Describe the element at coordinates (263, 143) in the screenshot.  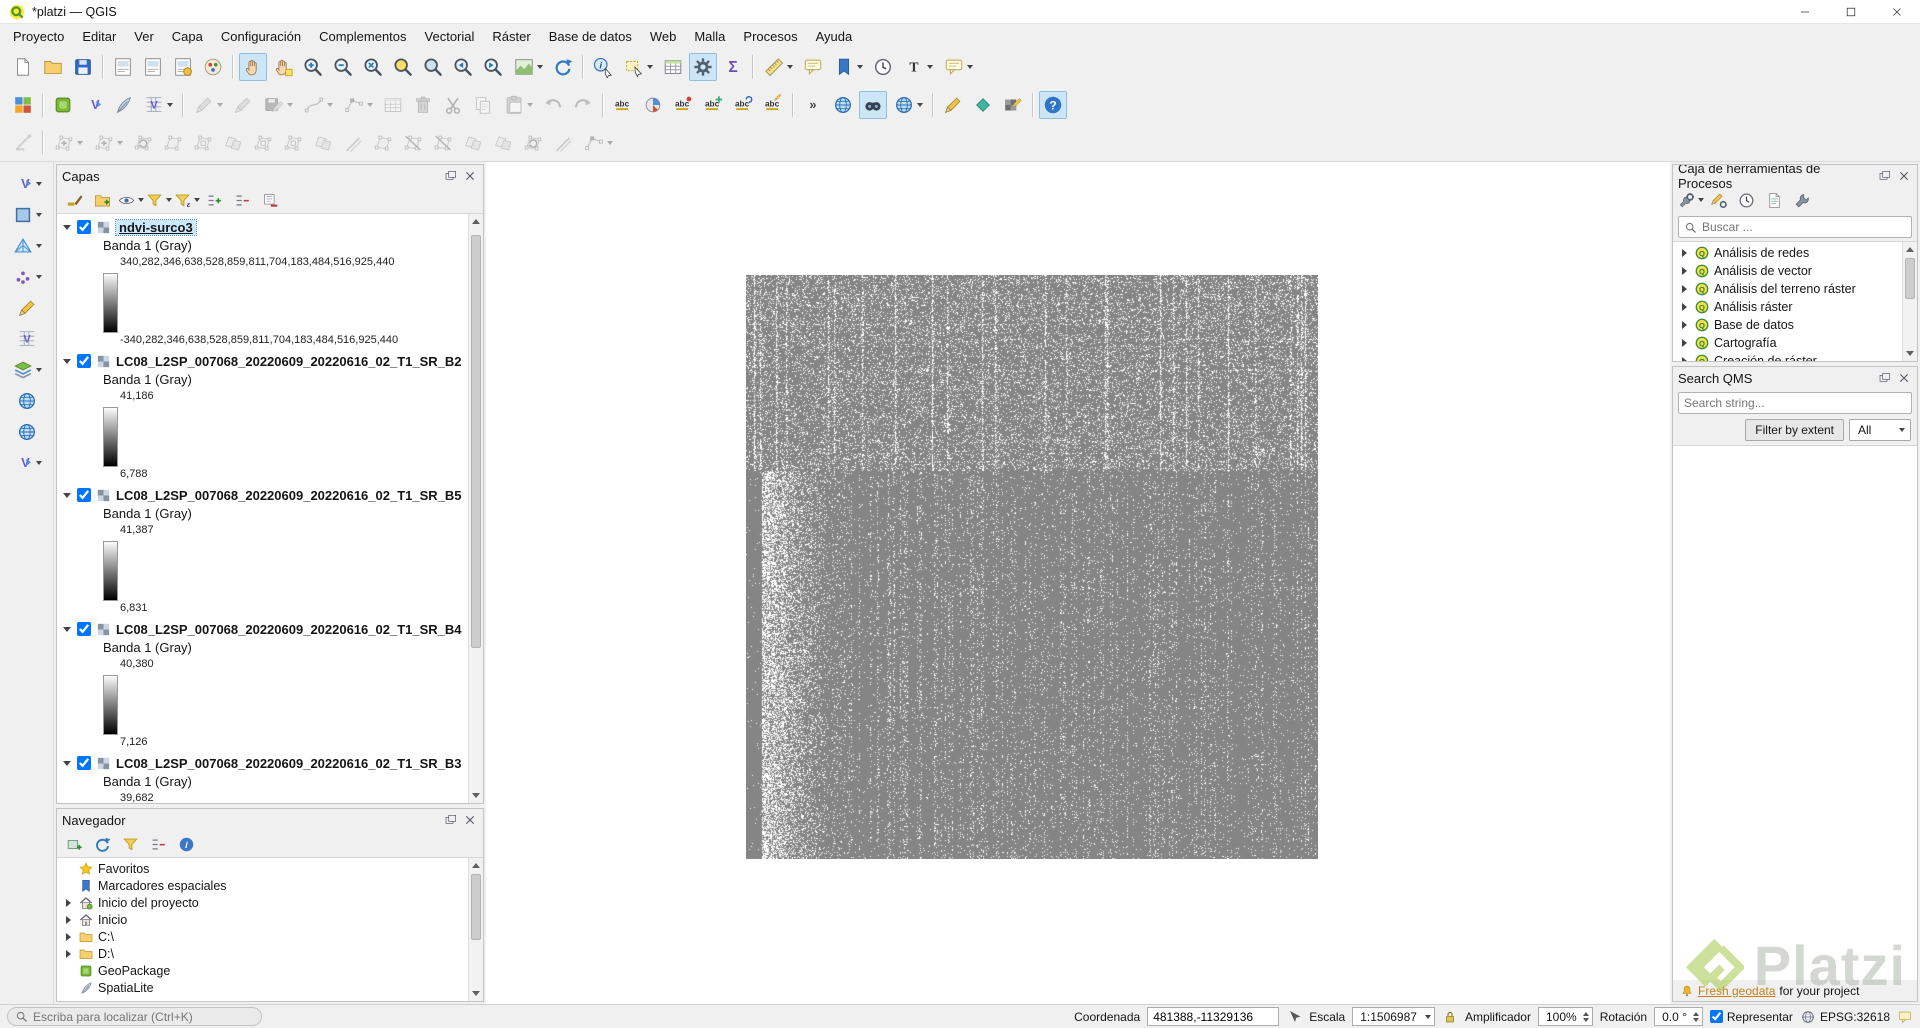
I see `fill-ring-button` at that location.